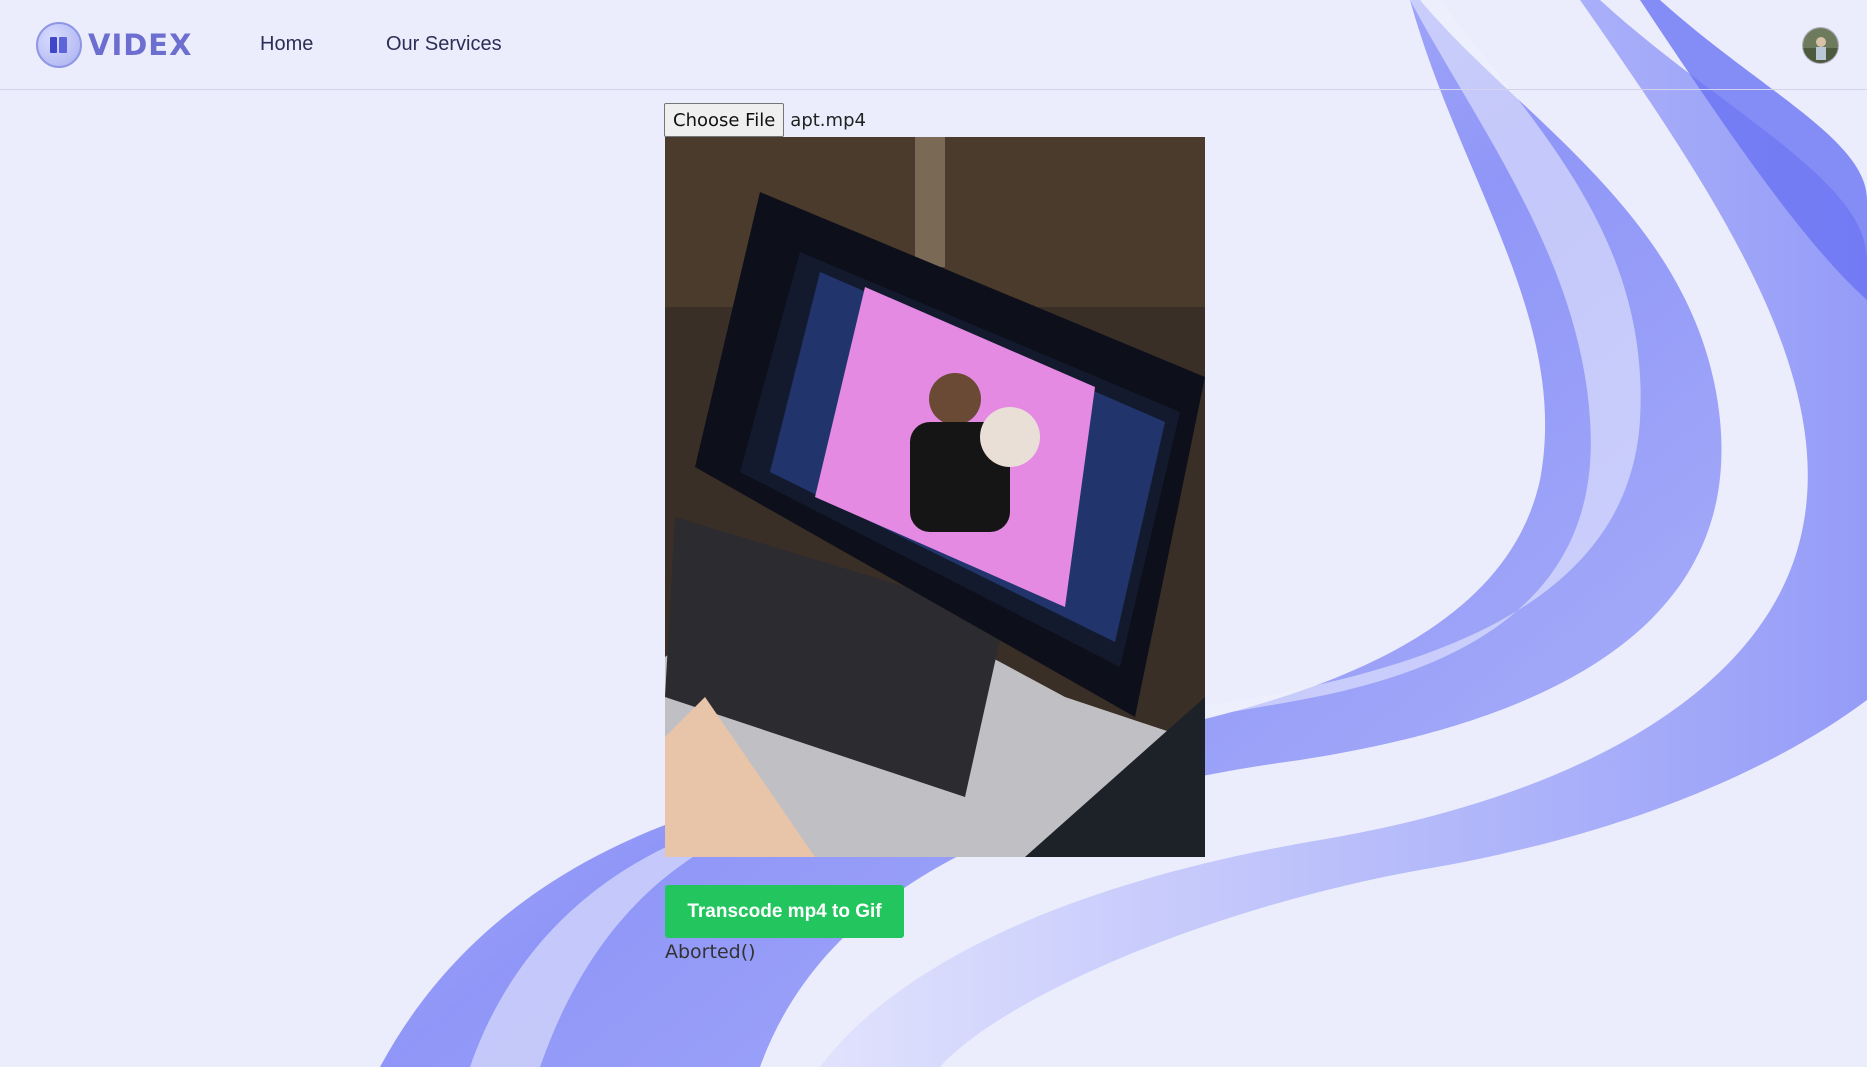 The image size is (1867, 1067). What do you see at coordinates (724, 120) in the screenshot?
I see `choose-file-button: Choose File` at bounding box center [724, 120].